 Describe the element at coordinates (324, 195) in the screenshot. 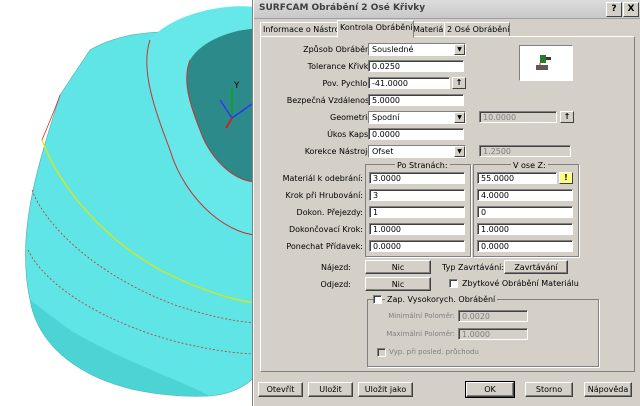

I see `material-row-label: Krok při Hrubování:` at that location.